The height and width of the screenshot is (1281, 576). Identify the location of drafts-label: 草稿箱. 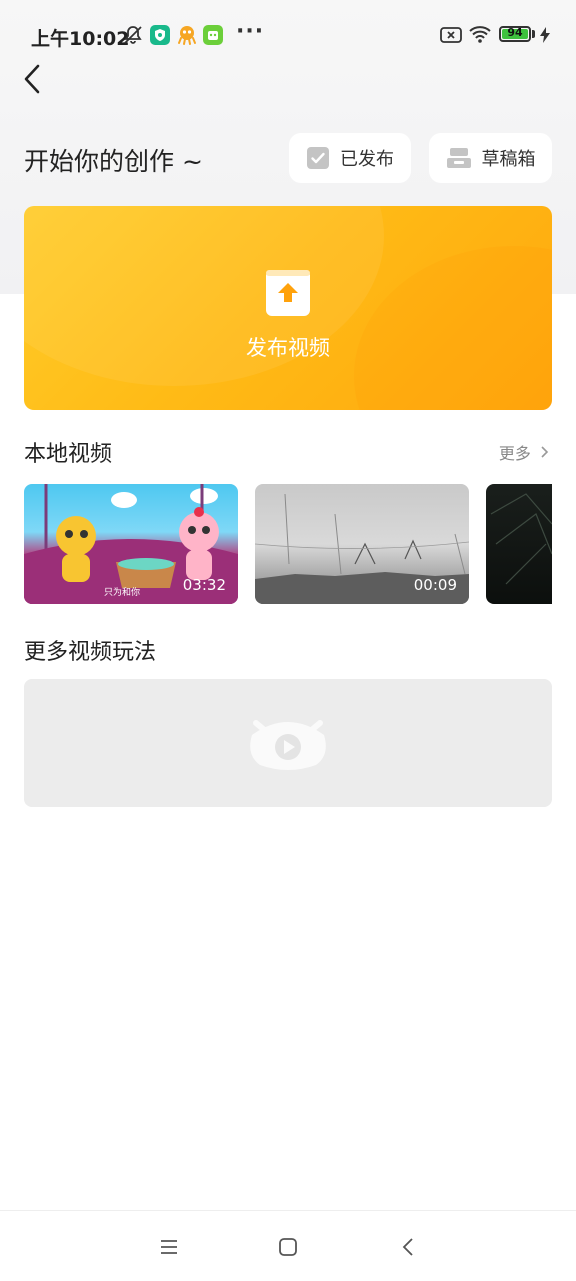
(508, 159).